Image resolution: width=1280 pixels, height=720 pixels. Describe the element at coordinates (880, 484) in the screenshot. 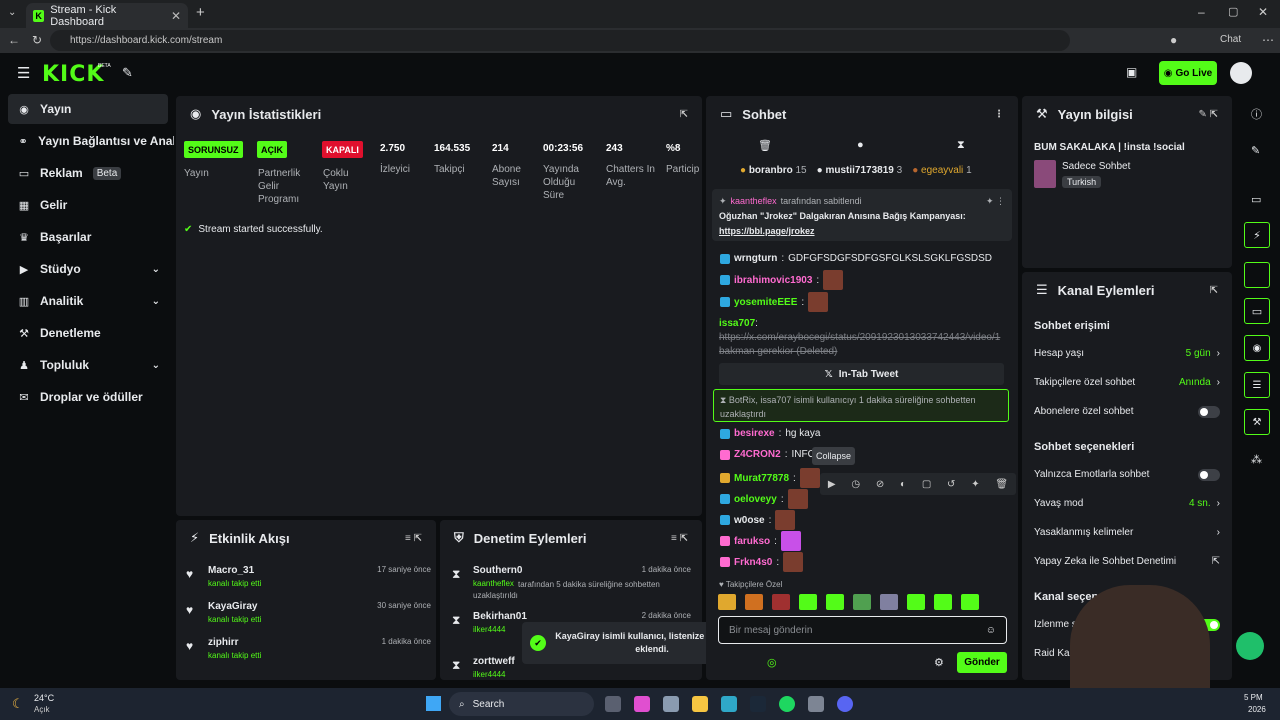

I see `ban-icon: ⊘` at that location.